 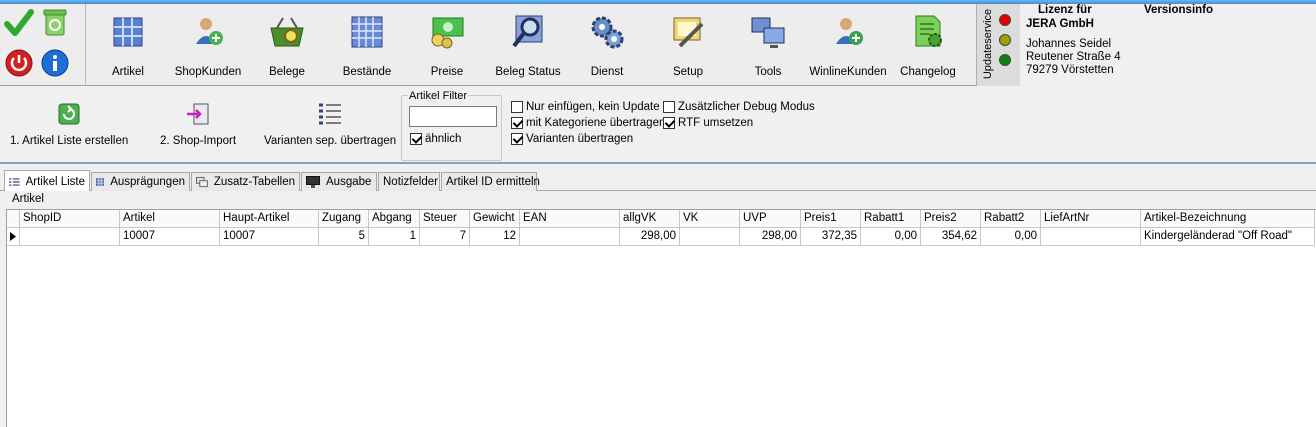 What do you see at coordinates (100, 182) in the screenshot?
I see `grid-icon` at bounding box center [100, 182].